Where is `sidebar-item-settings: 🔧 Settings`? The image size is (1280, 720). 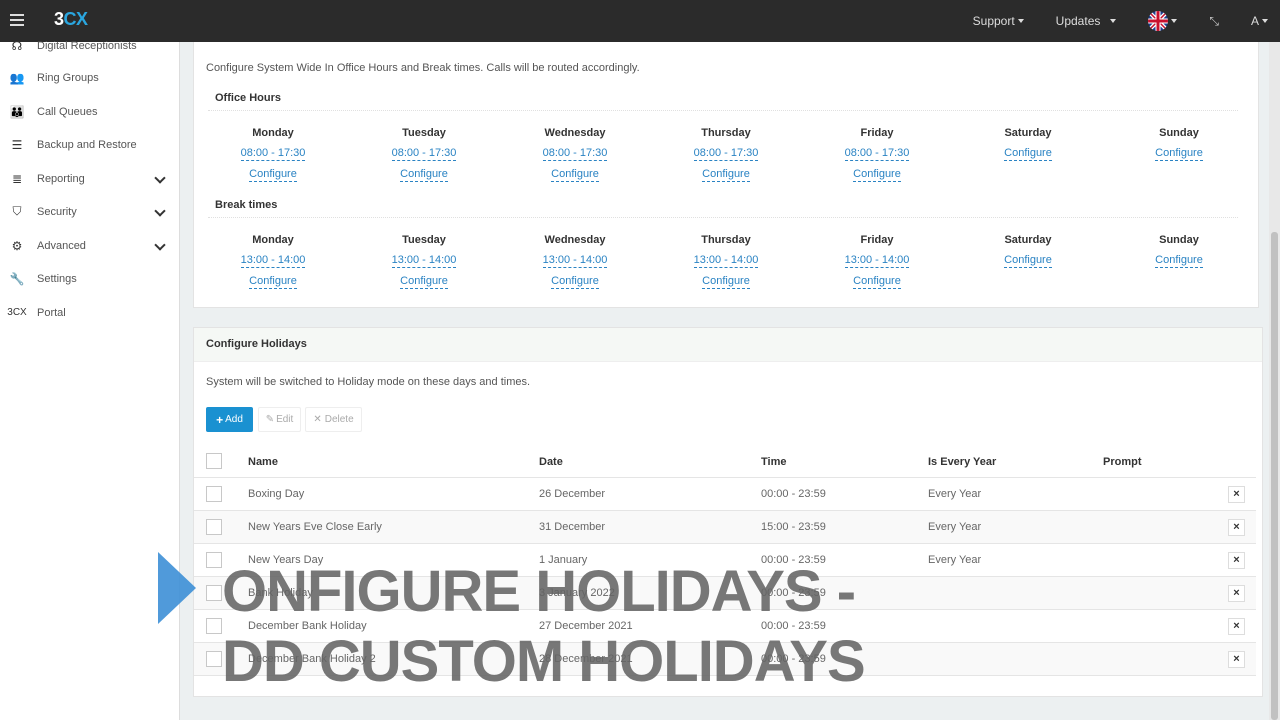 sidebar-item-settings: 🔧 Settings is located at coordinates (90, 278).